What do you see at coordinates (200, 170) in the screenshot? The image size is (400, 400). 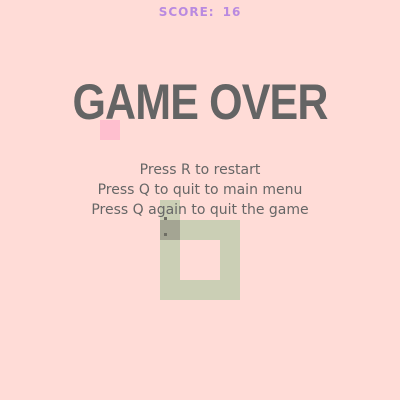 I see `restart-instruction: Press R to restart` at bounding box center [200, 170].